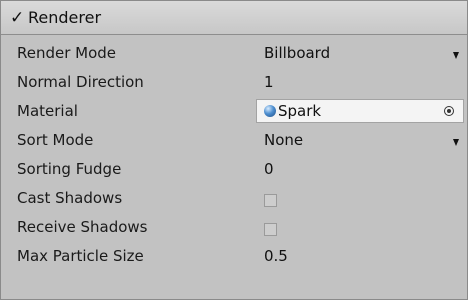 The height and width of the screenshot is (300, 468). What do you see at coordinates (449, 111) in the screenshot?
I see `object-picker-icon` at bounding box center [449, 111].